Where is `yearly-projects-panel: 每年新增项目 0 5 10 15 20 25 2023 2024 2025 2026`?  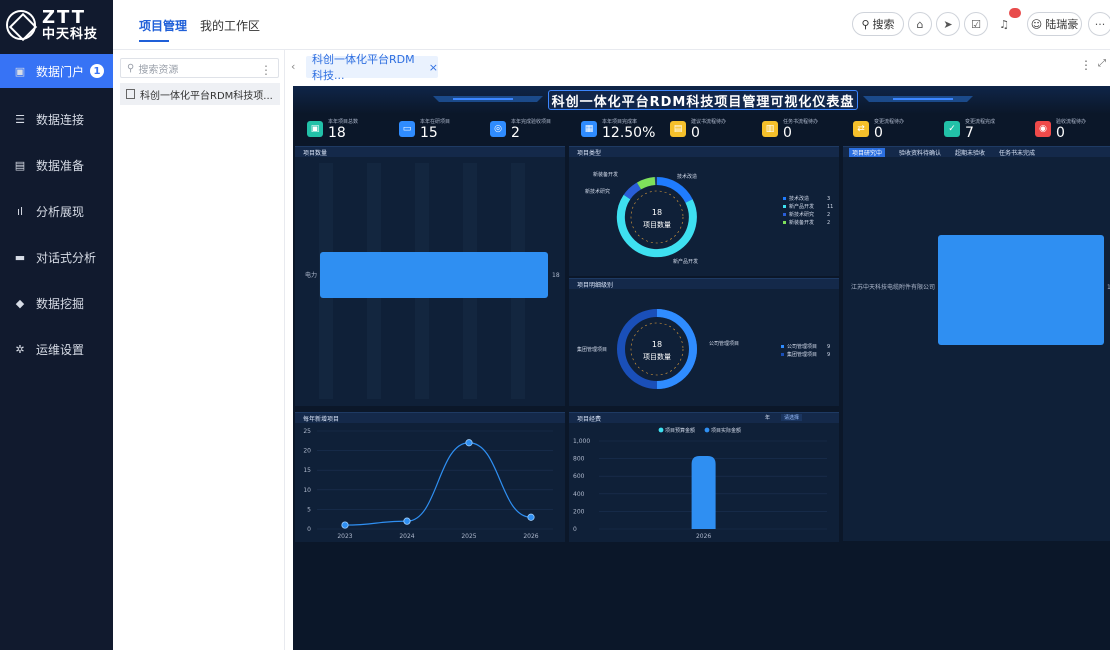 yearly-projects-panel: 每年新增项目 0 5 10 15 20 25 2023 2024 2025 2026 is located at coordinates (430, 477).